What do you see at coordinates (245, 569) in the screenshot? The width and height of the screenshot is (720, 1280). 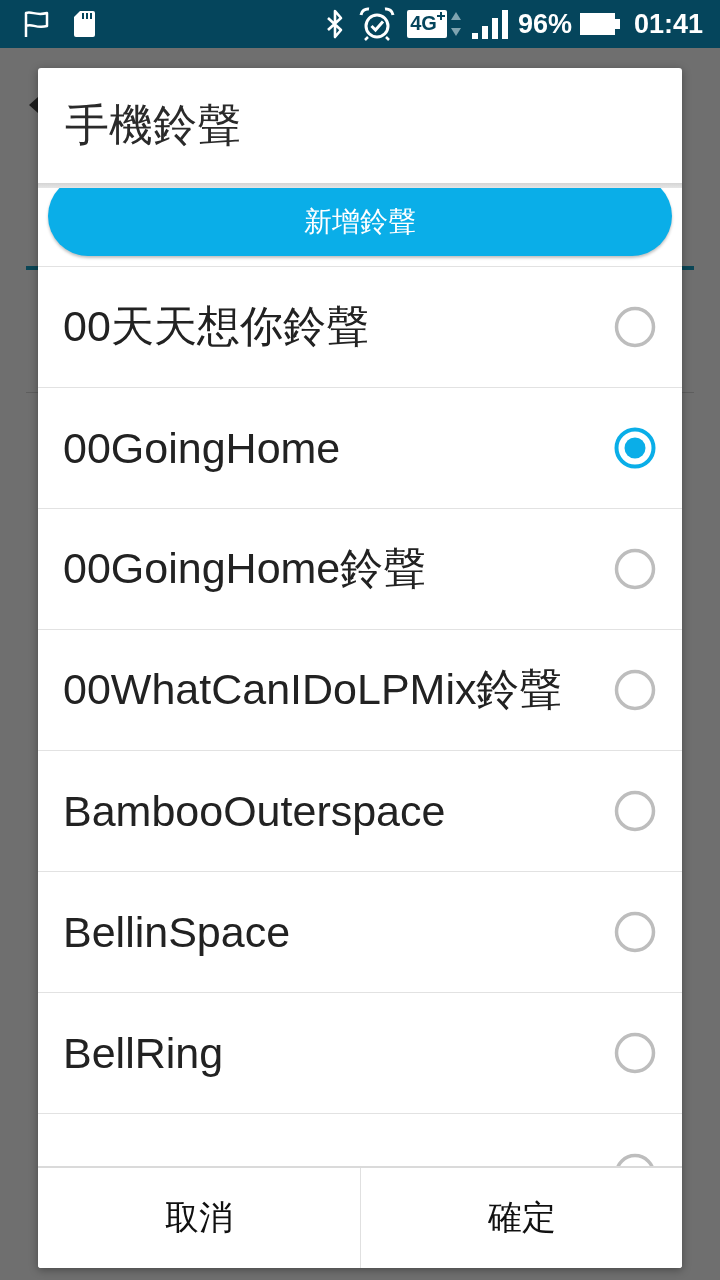 I see `ringtone-name: 00GoingHome鈴聲` at bounding box center [245, 569].